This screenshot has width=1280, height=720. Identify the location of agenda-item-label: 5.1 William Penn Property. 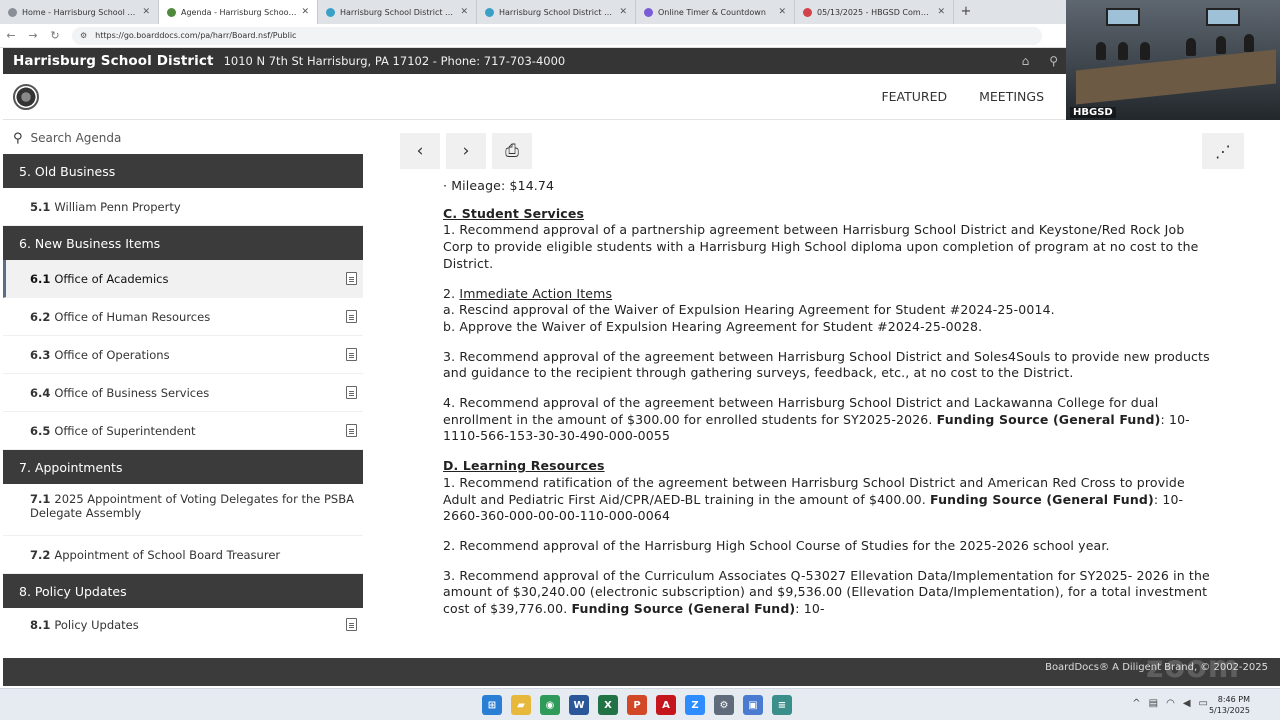
(105, 207).